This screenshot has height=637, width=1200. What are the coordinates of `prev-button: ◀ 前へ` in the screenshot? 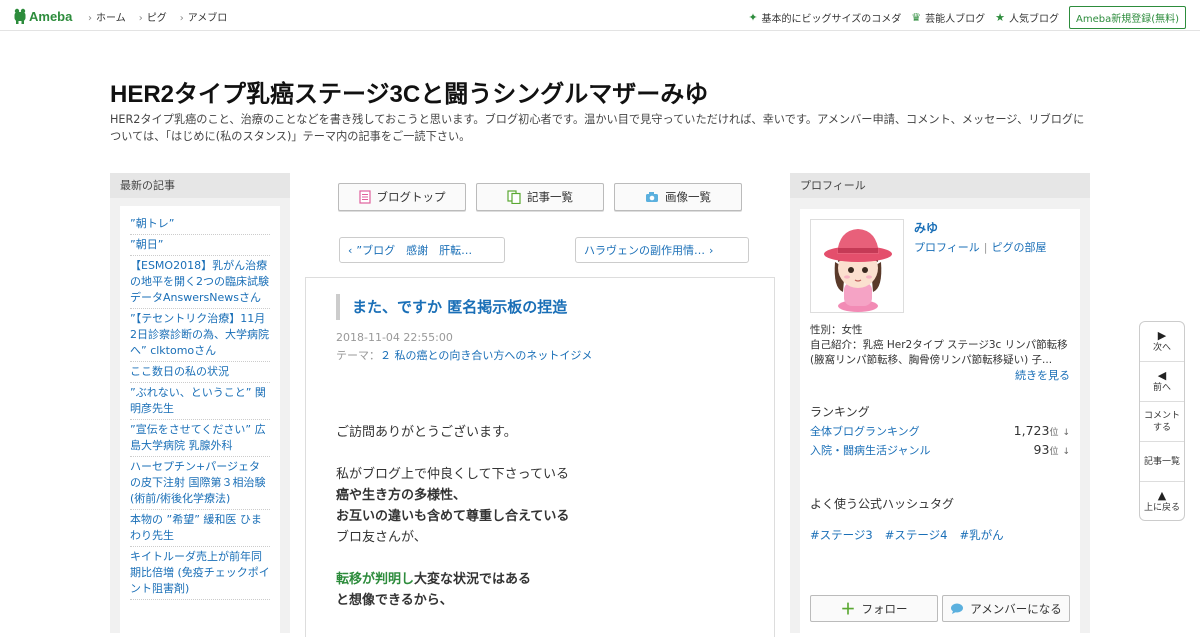 It's located at (1162, 382).